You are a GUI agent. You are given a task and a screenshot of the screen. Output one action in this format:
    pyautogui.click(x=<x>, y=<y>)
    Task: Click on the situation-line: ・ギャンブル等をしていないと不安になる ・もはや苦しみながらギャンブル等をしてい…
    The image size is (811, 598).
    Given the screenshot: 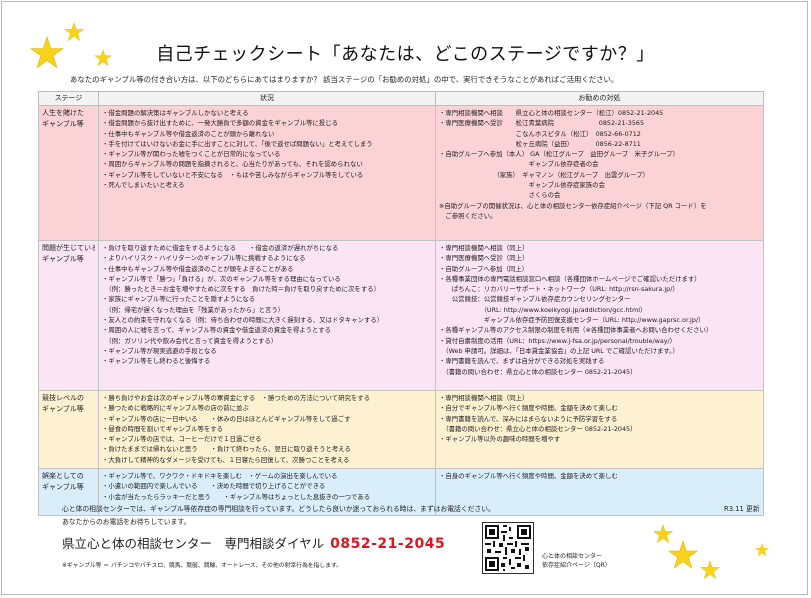 What is the action you would take?
    pyautogui.click(x=233, y=174)
    